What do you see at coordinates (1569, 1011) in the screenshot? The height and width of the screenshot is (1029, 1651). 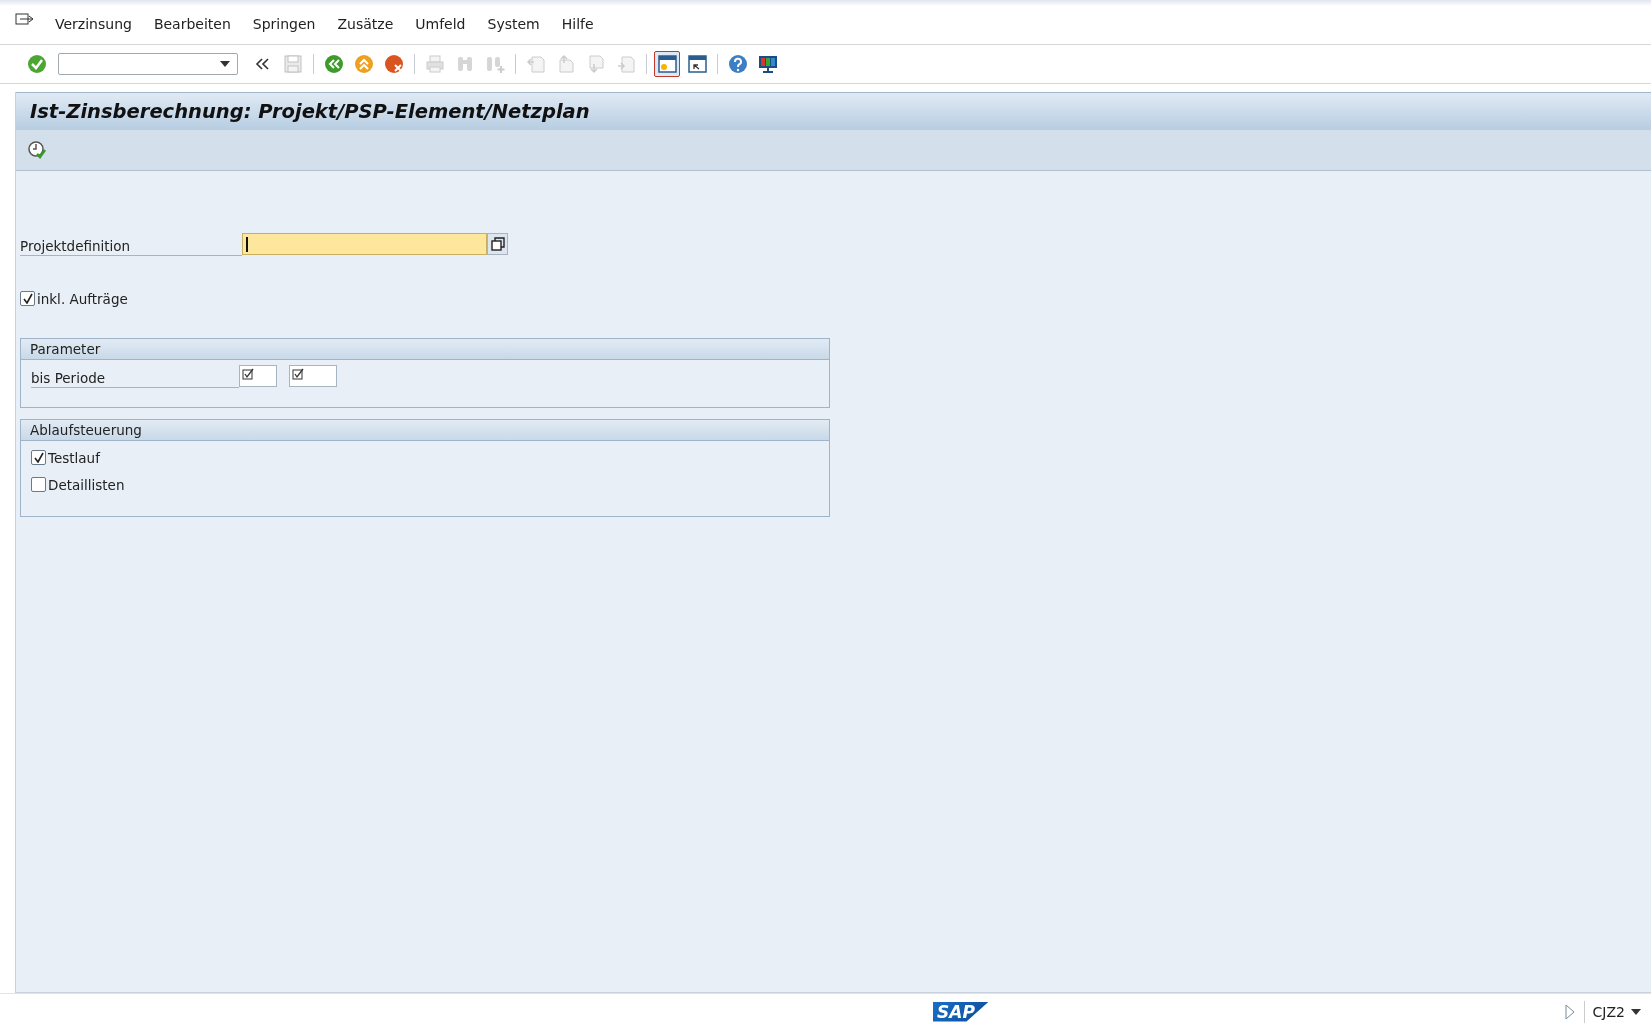 I see `expand-arrow-icon` at bounding box center [1569, 1011].